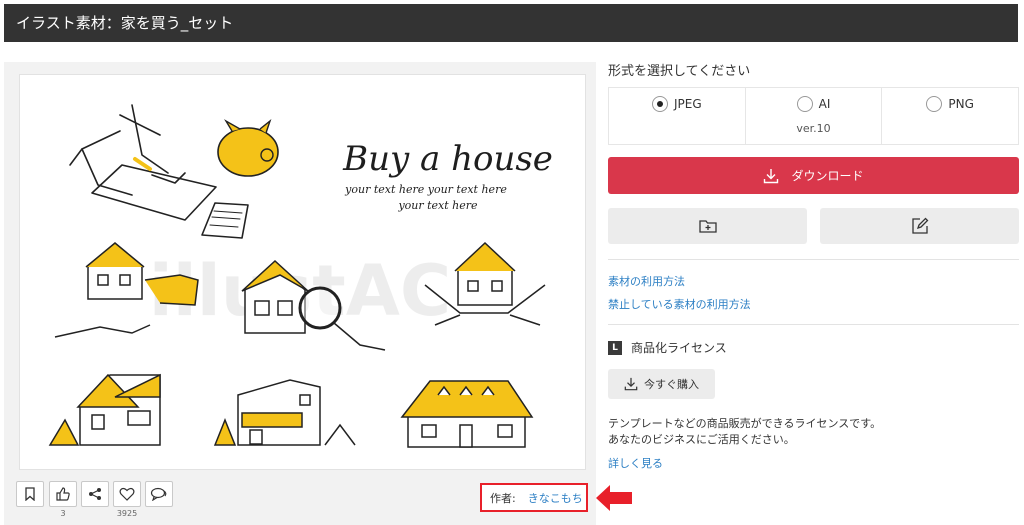  I want to click on format-label-ai: AI, so click(824, 104).